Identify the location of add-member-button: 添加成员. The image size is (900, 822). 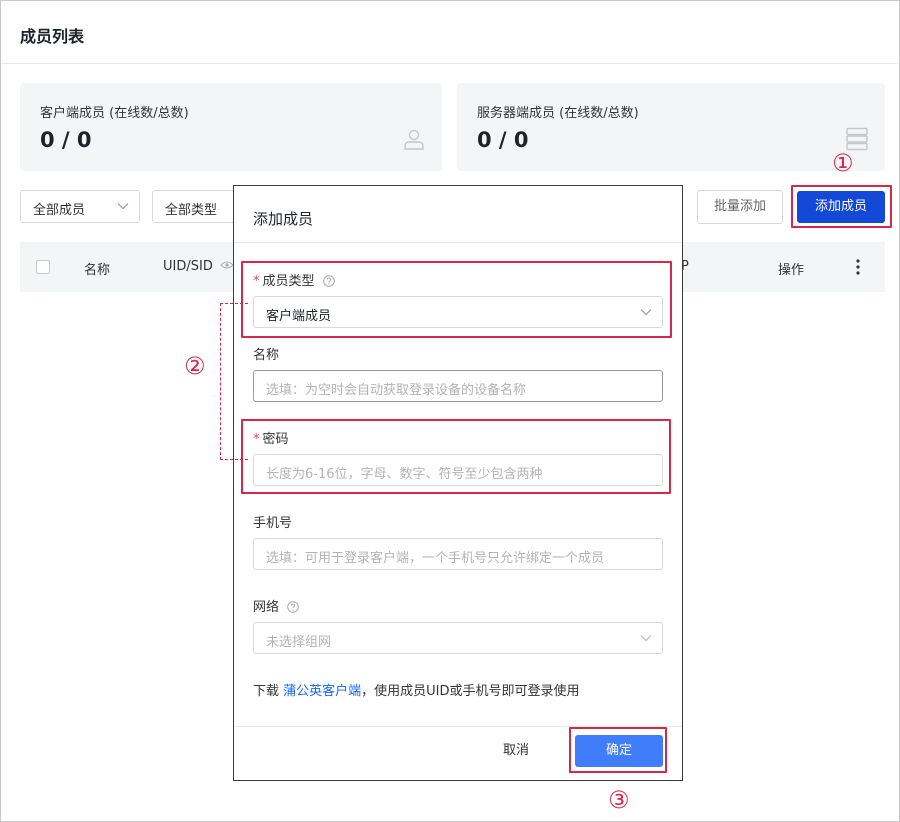
(841, 207).